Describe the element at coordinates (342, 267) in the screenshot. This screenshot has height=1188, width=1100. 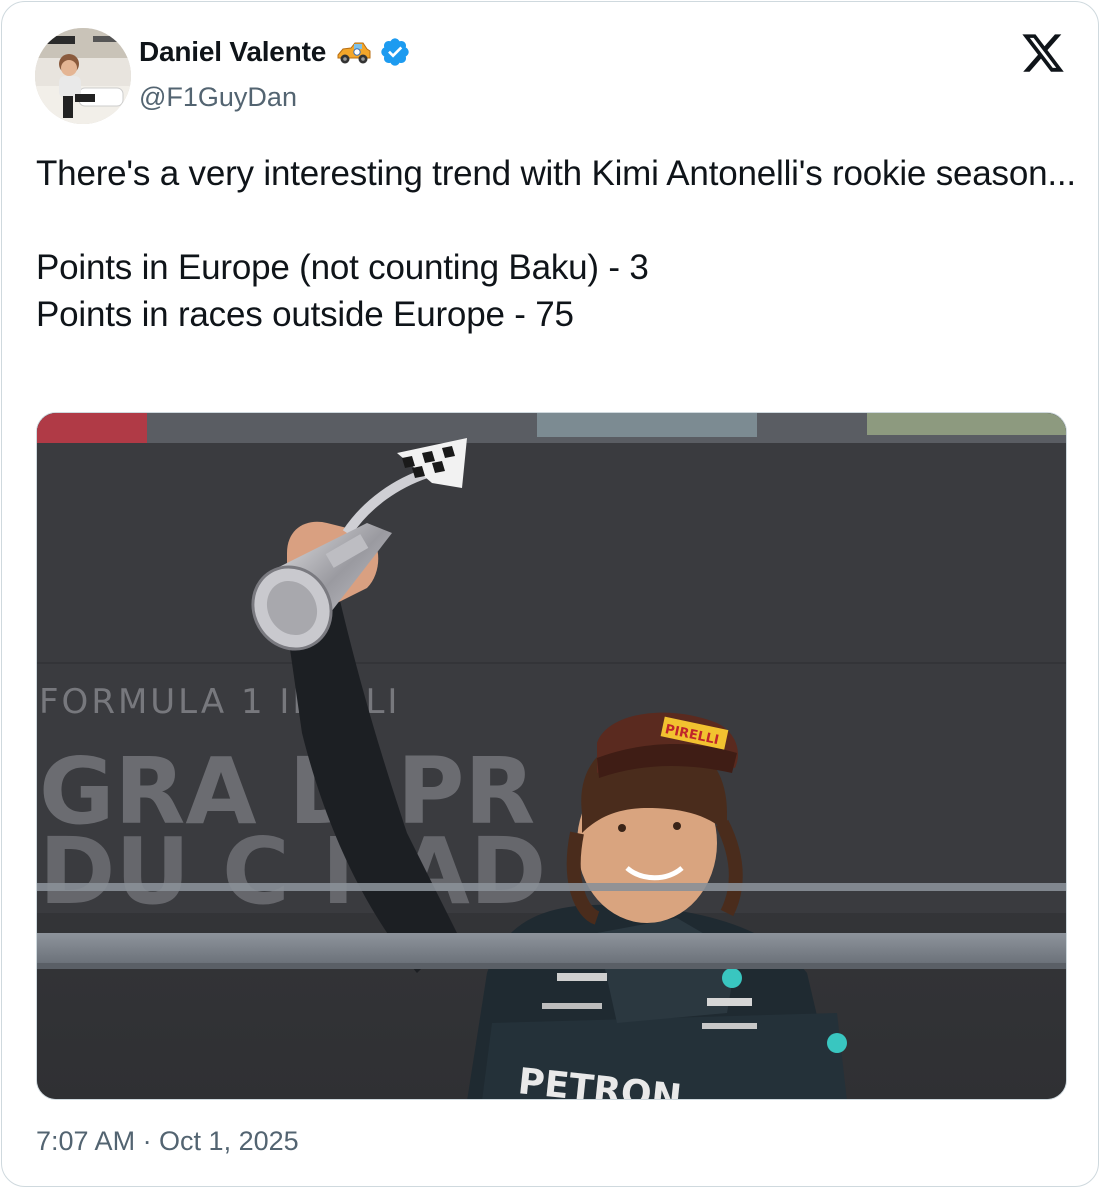
I see `tweet-text-line: Points in Europe (not counting Baku) - 3` at that location.